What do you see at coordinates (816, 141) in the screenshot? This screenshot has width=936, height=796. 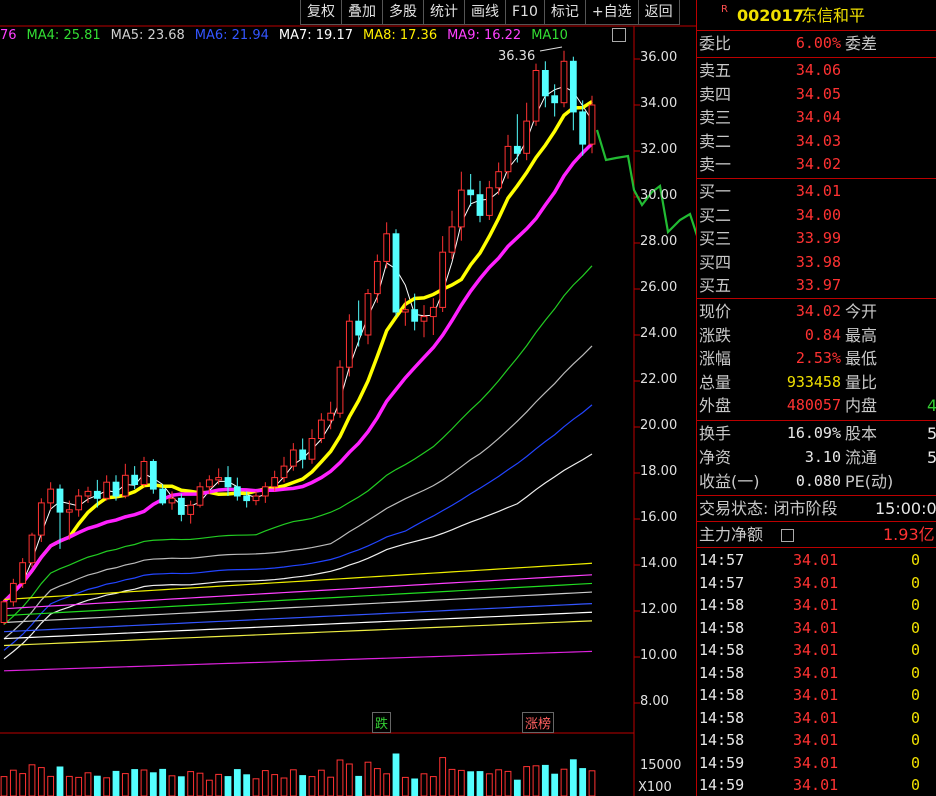 I see `sell-level-2: 卖二 34.03` at bounding box center [816, 141].